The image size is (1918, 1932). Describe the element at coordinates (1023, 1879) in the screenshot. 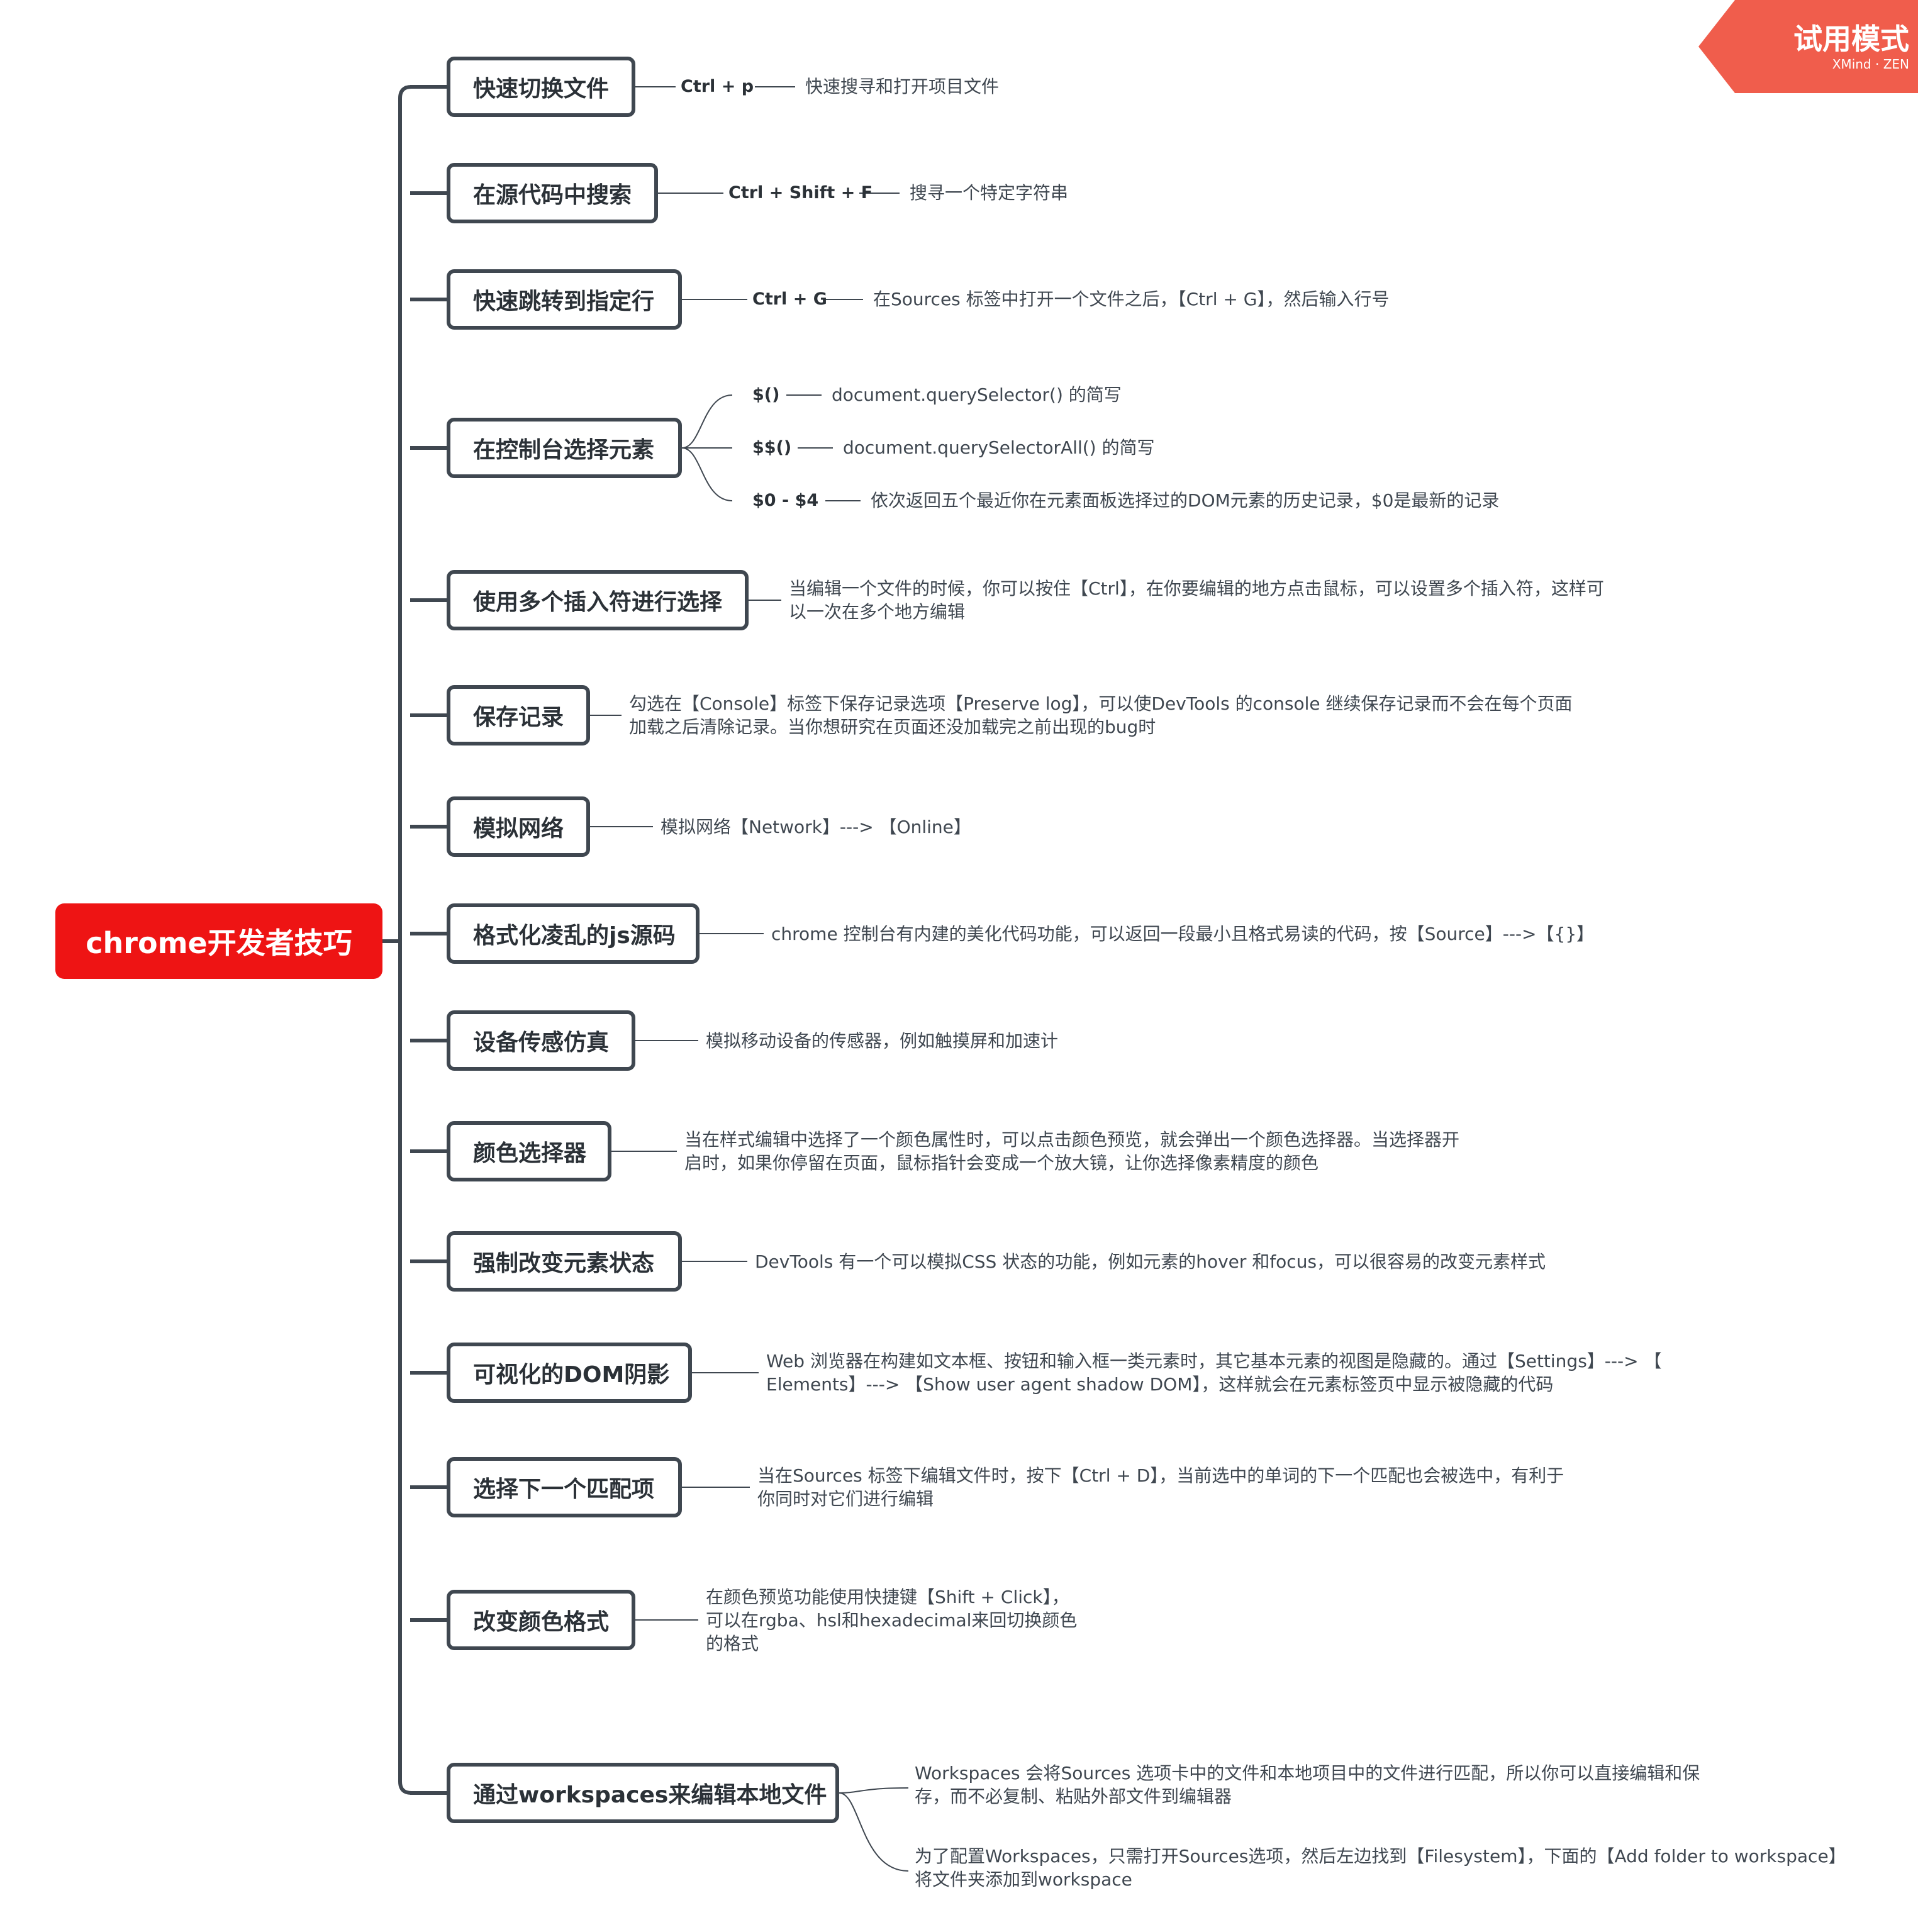

I see `workspace-note-line: 将文件夹添加到workspace` at that location.